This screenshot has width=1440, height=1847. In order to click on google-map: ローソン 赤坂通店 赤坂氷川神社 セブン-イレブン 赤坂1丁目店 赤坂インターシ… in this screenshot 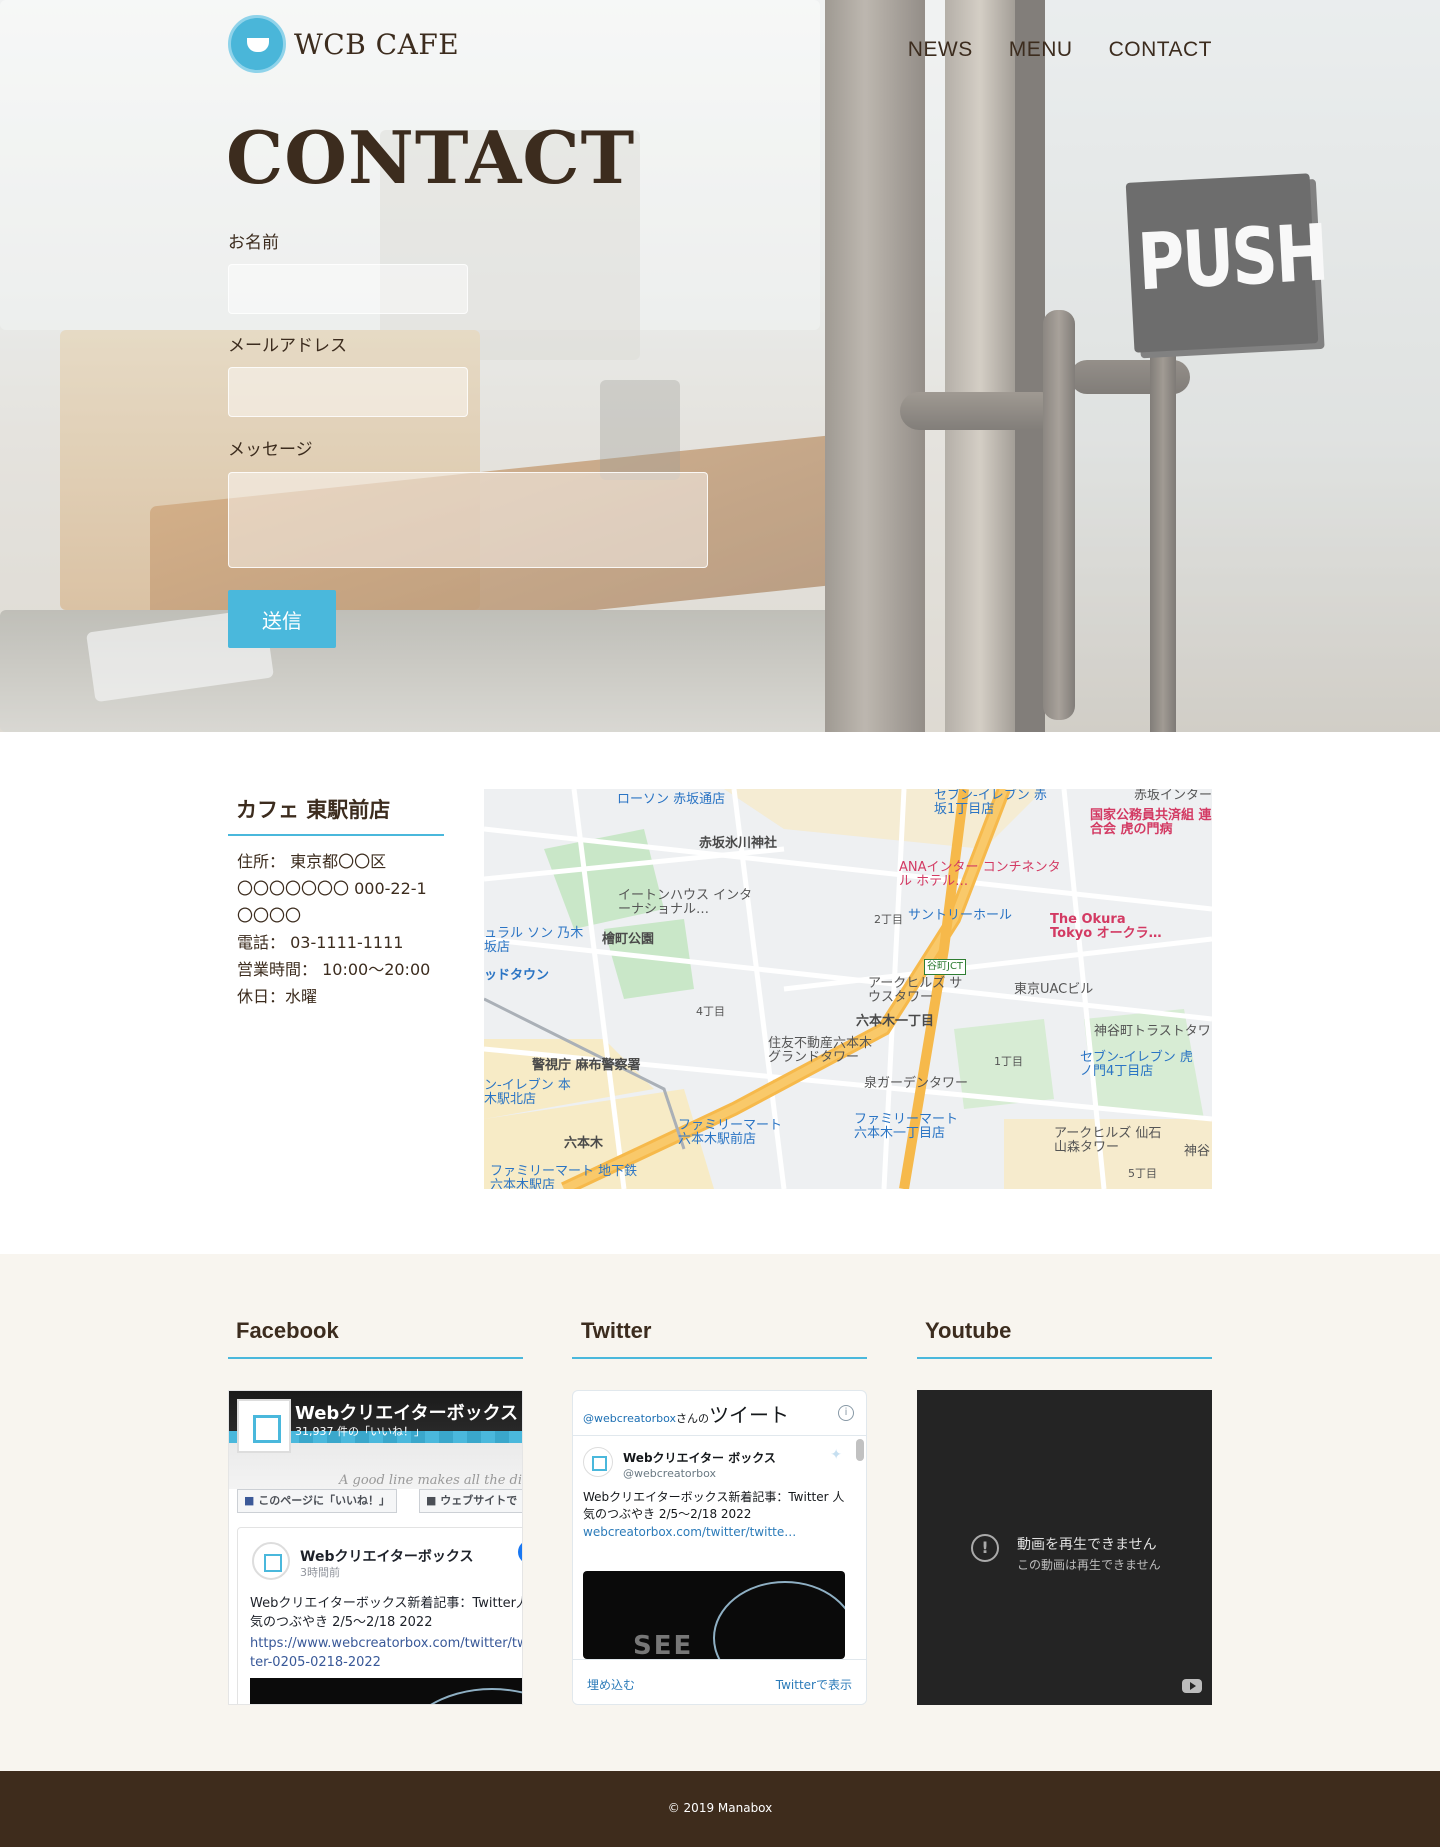, I will do `click(848, 989)`.